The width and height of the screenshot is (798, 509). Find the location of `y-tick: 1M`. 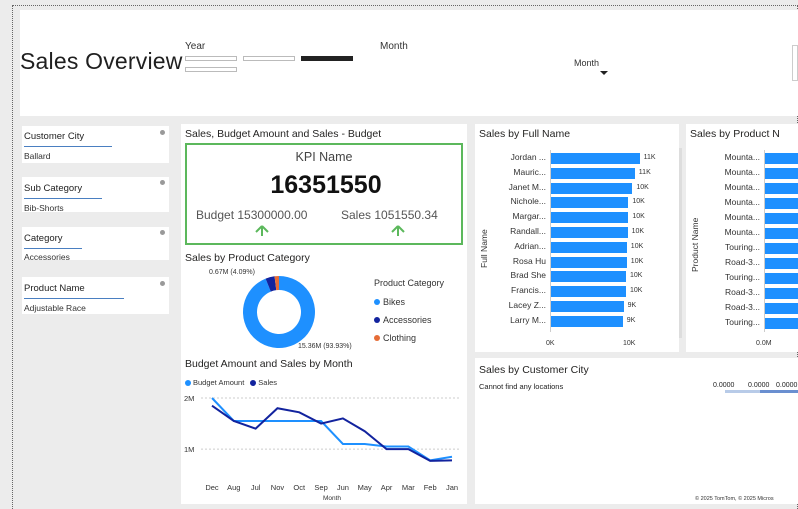

y-tick: 1M is located at coordinates (189, 449).